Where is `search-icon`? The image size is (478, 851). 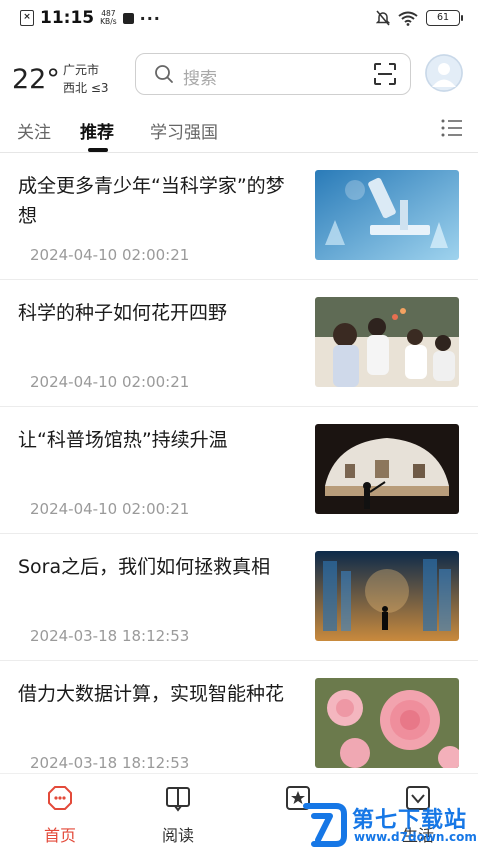 search-icon is located at coordinates (164, 74).